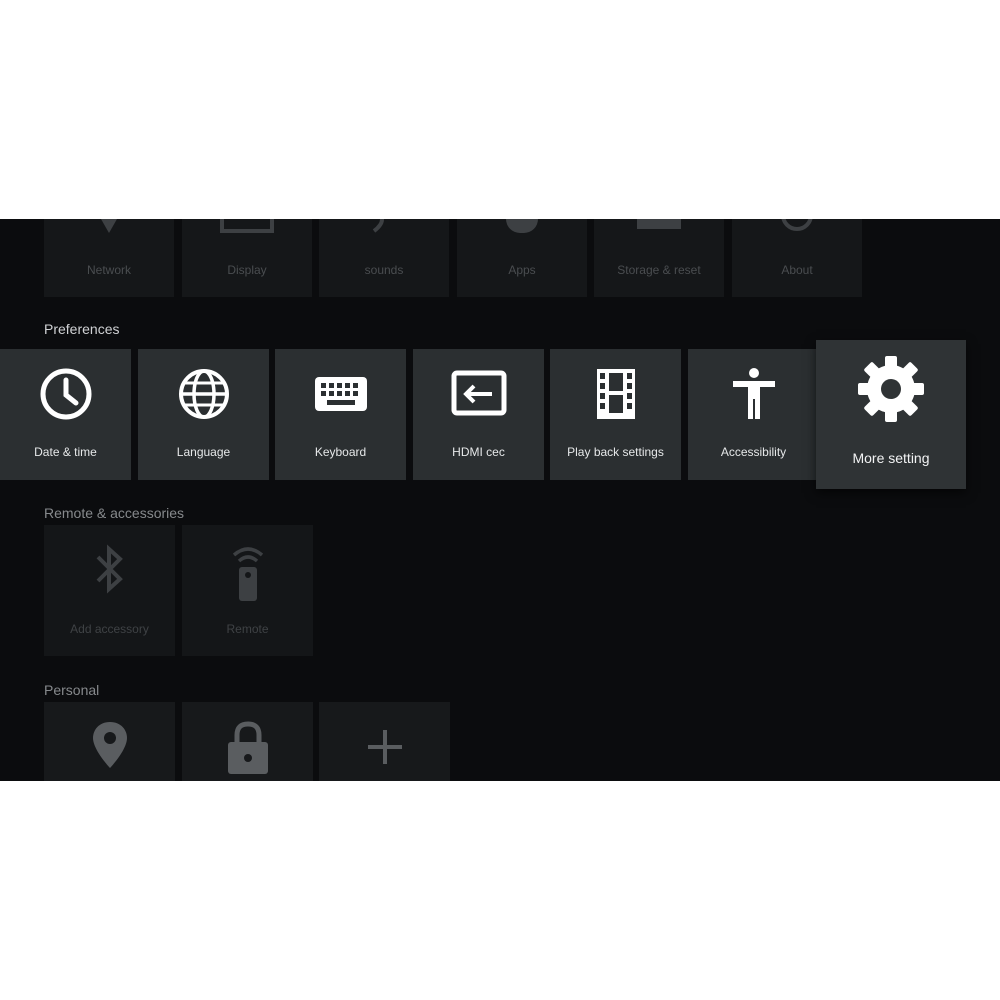 Image resolution: width=1000 pixels, height=1000 pixels. Describe the element at coordinates (65, 452) in the screenshot. I see `tile-label: Date & time` at that location.